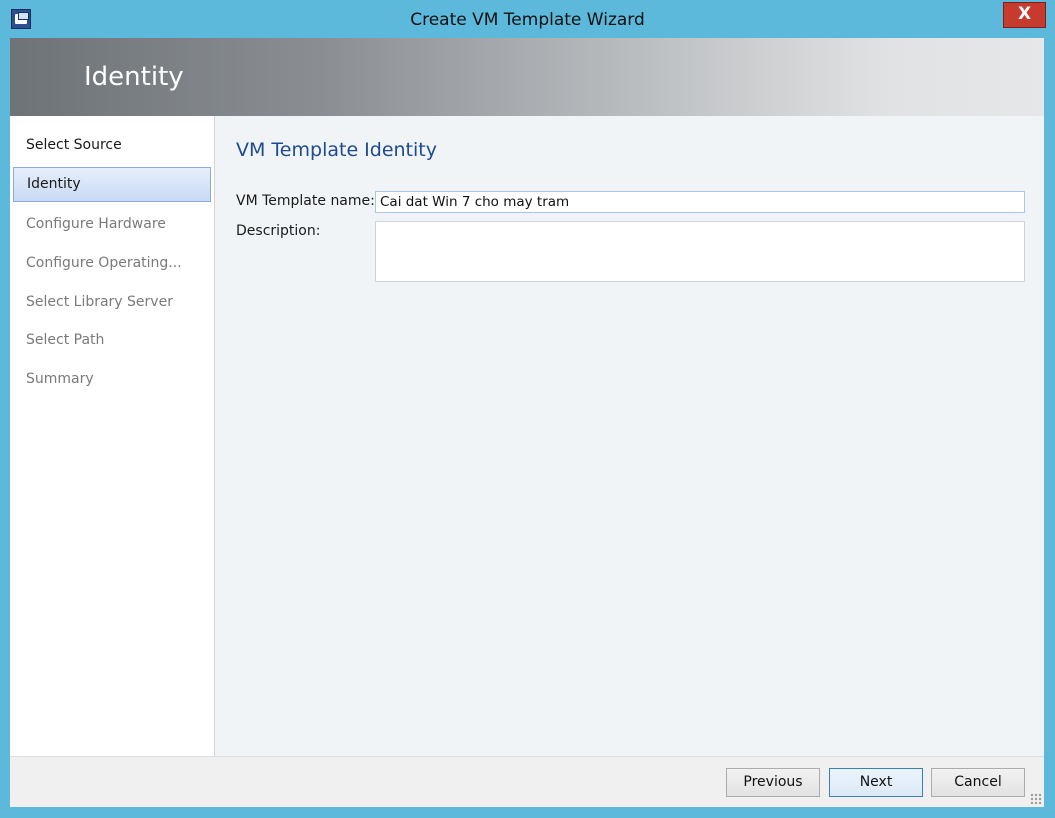  Describe the element at coordinates (1024, 15) in the screenshot. I see `close-button: X` at that location.